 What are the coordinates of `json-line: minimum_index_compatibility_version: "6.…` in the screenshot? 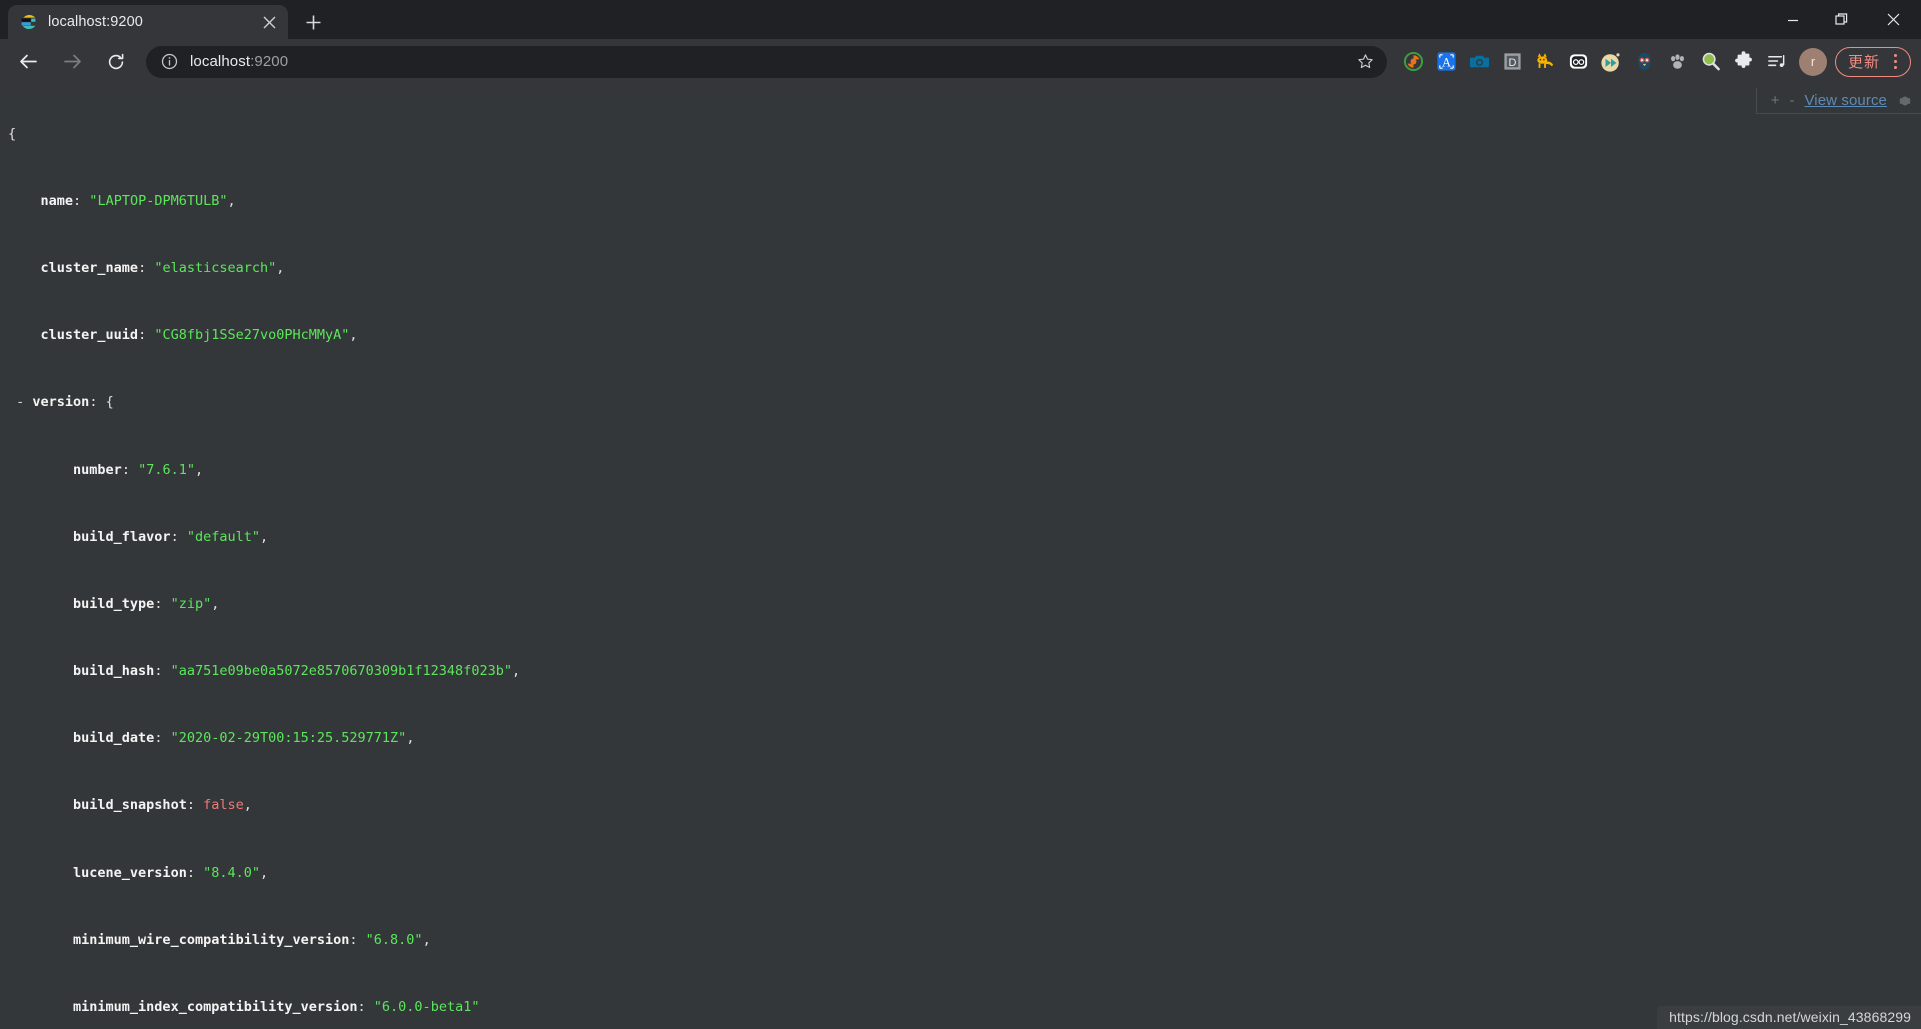 It's located at (276, 1007).